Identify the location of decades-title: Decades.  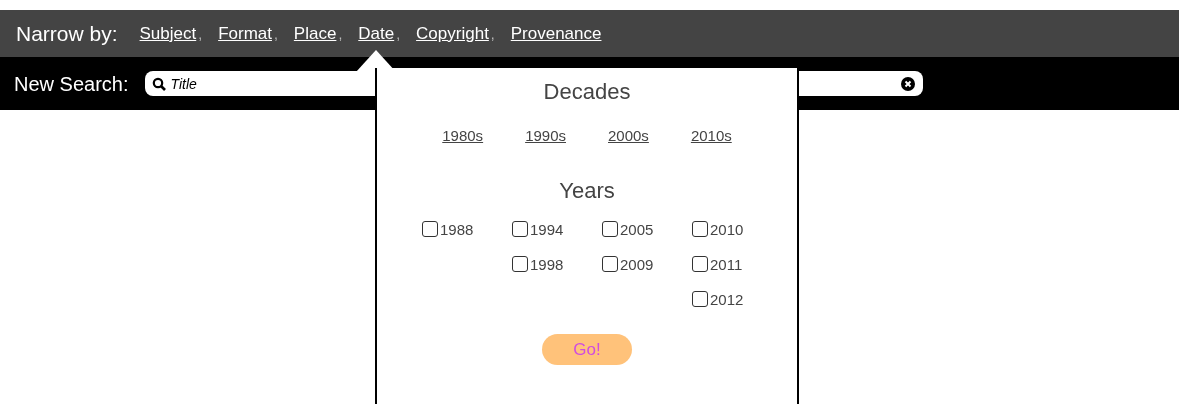
(587, 92).